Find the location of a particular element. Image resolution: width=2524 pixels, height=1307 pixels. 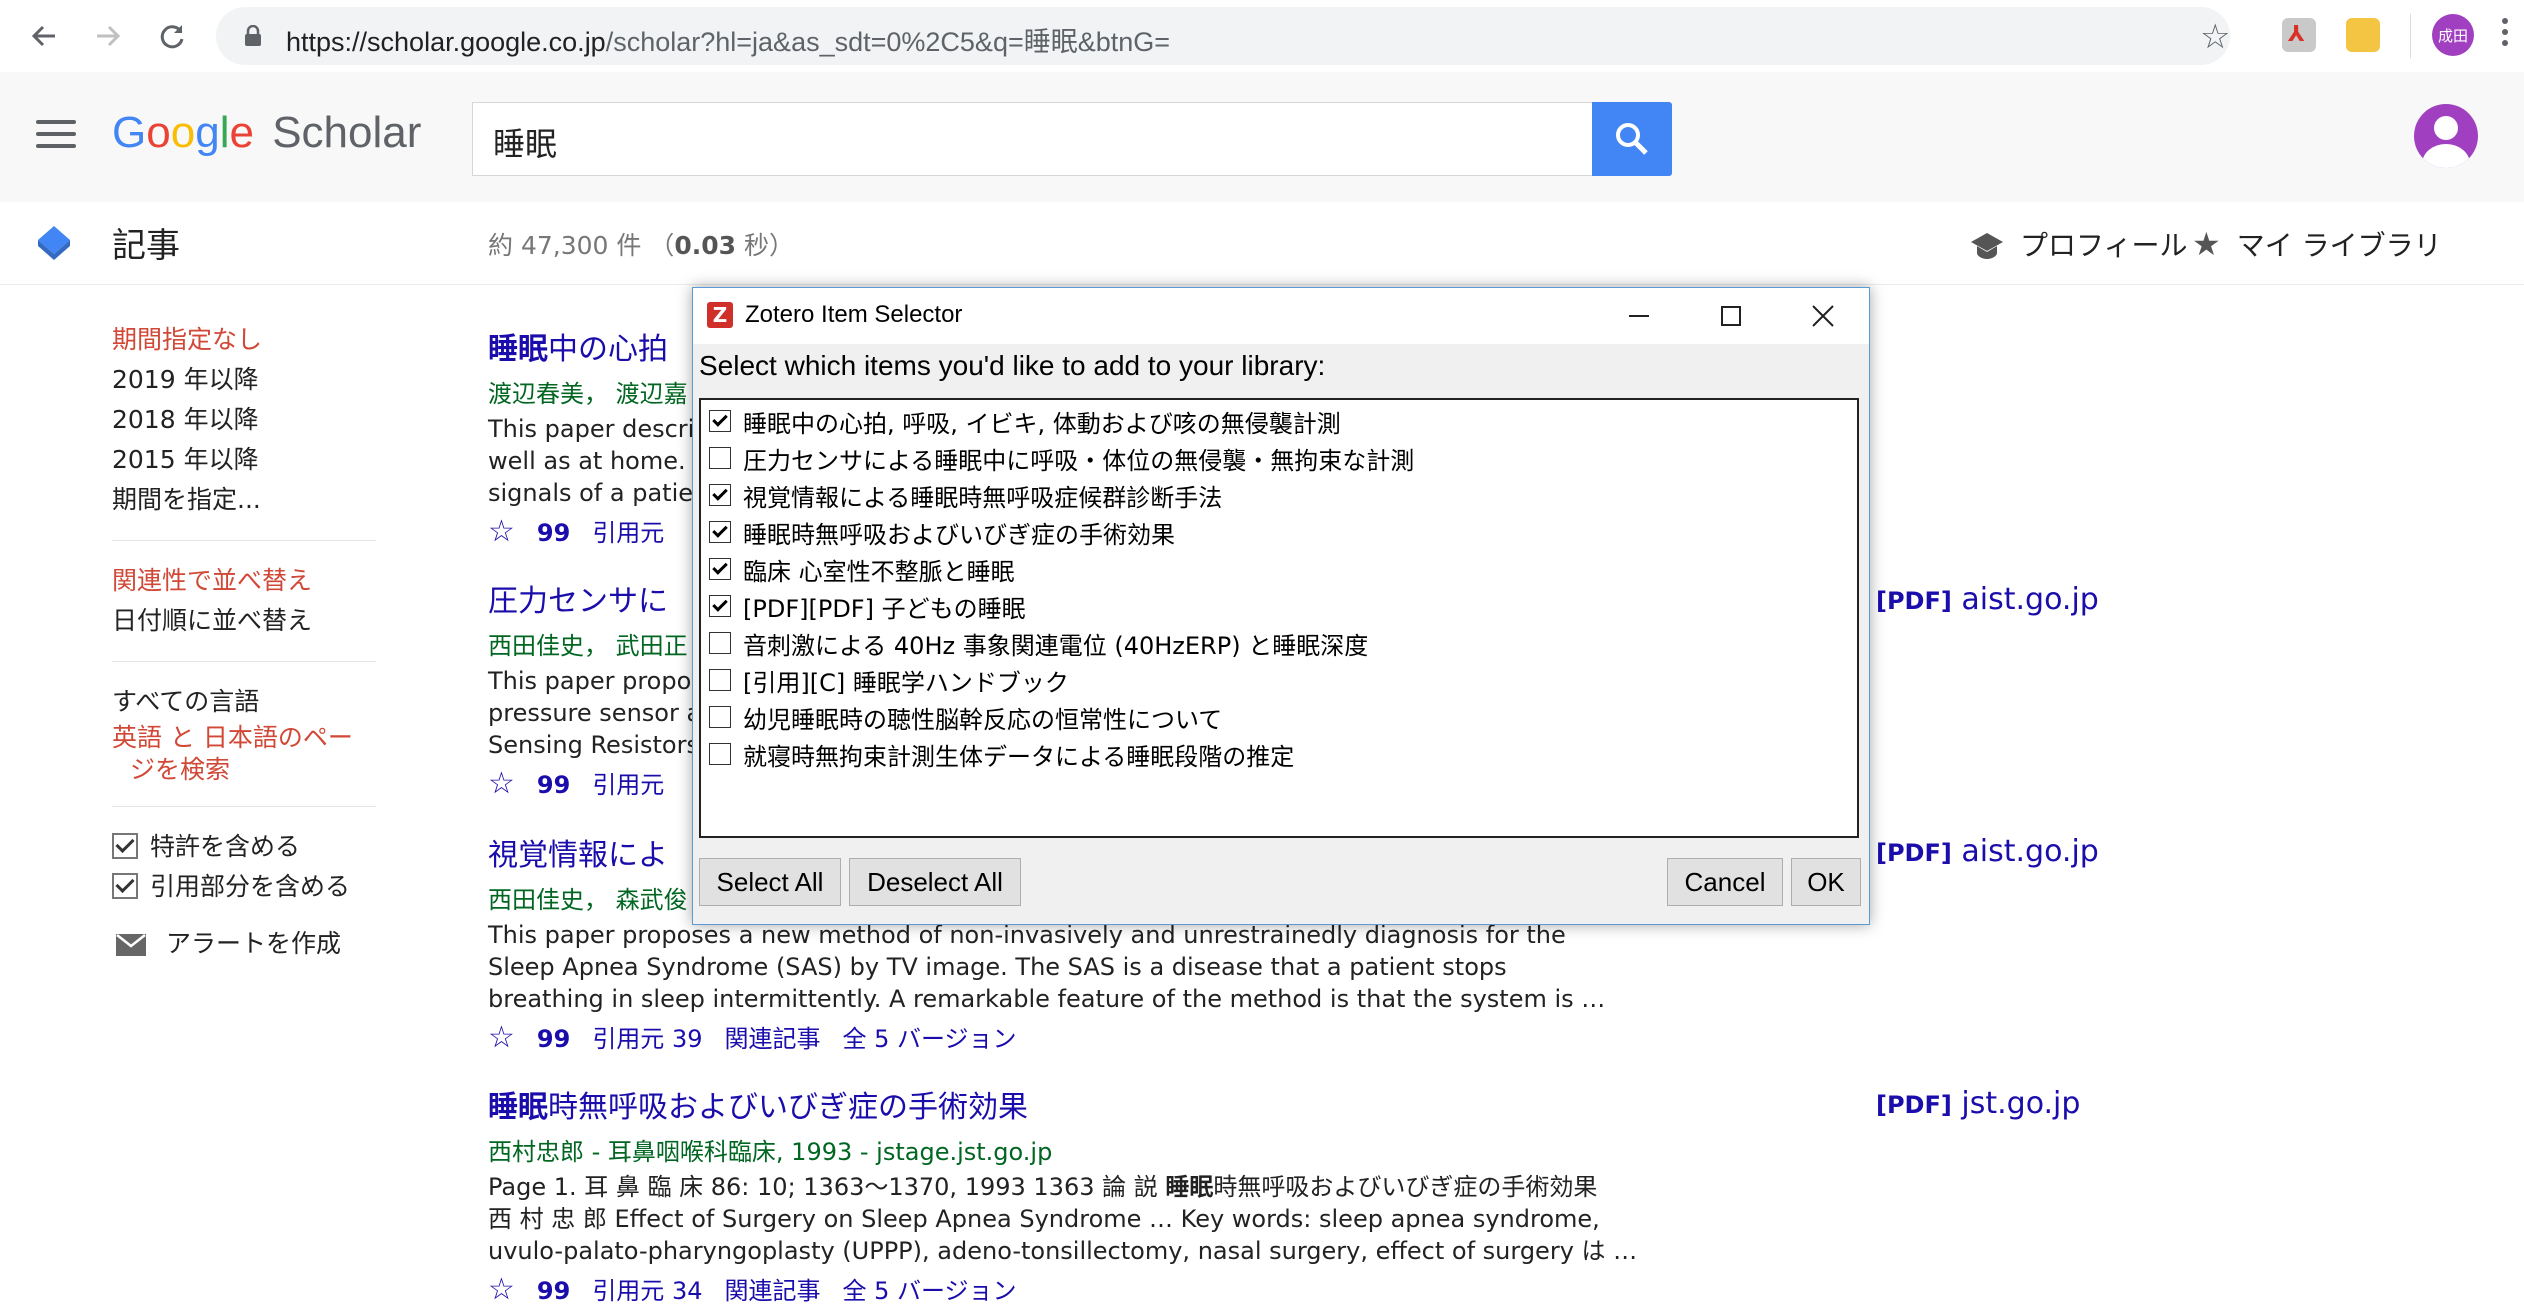

search-button is located at coordinates (1632, 139).